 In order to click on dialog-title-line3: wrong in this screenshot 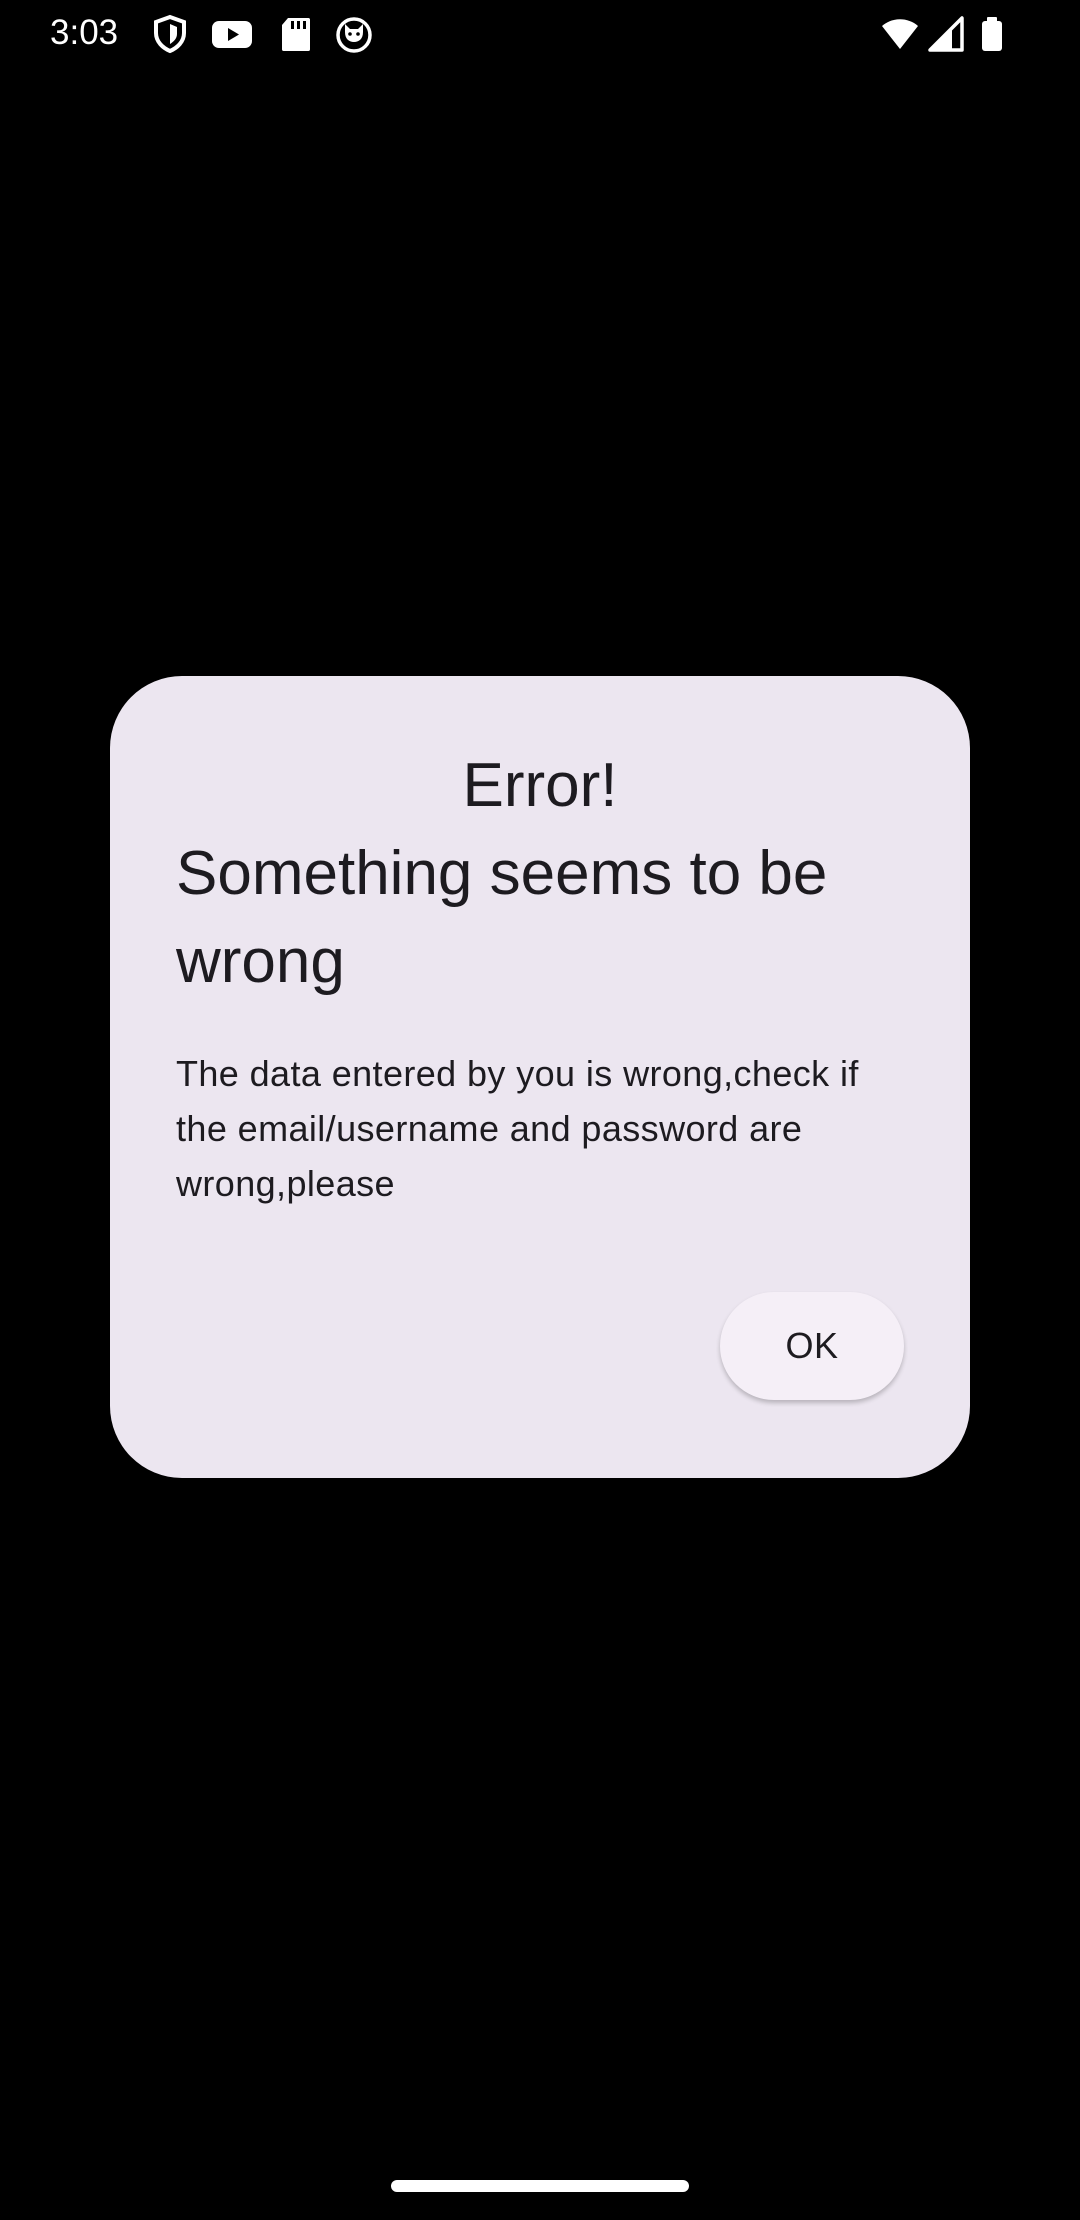, I will do `click(260, 961)`.